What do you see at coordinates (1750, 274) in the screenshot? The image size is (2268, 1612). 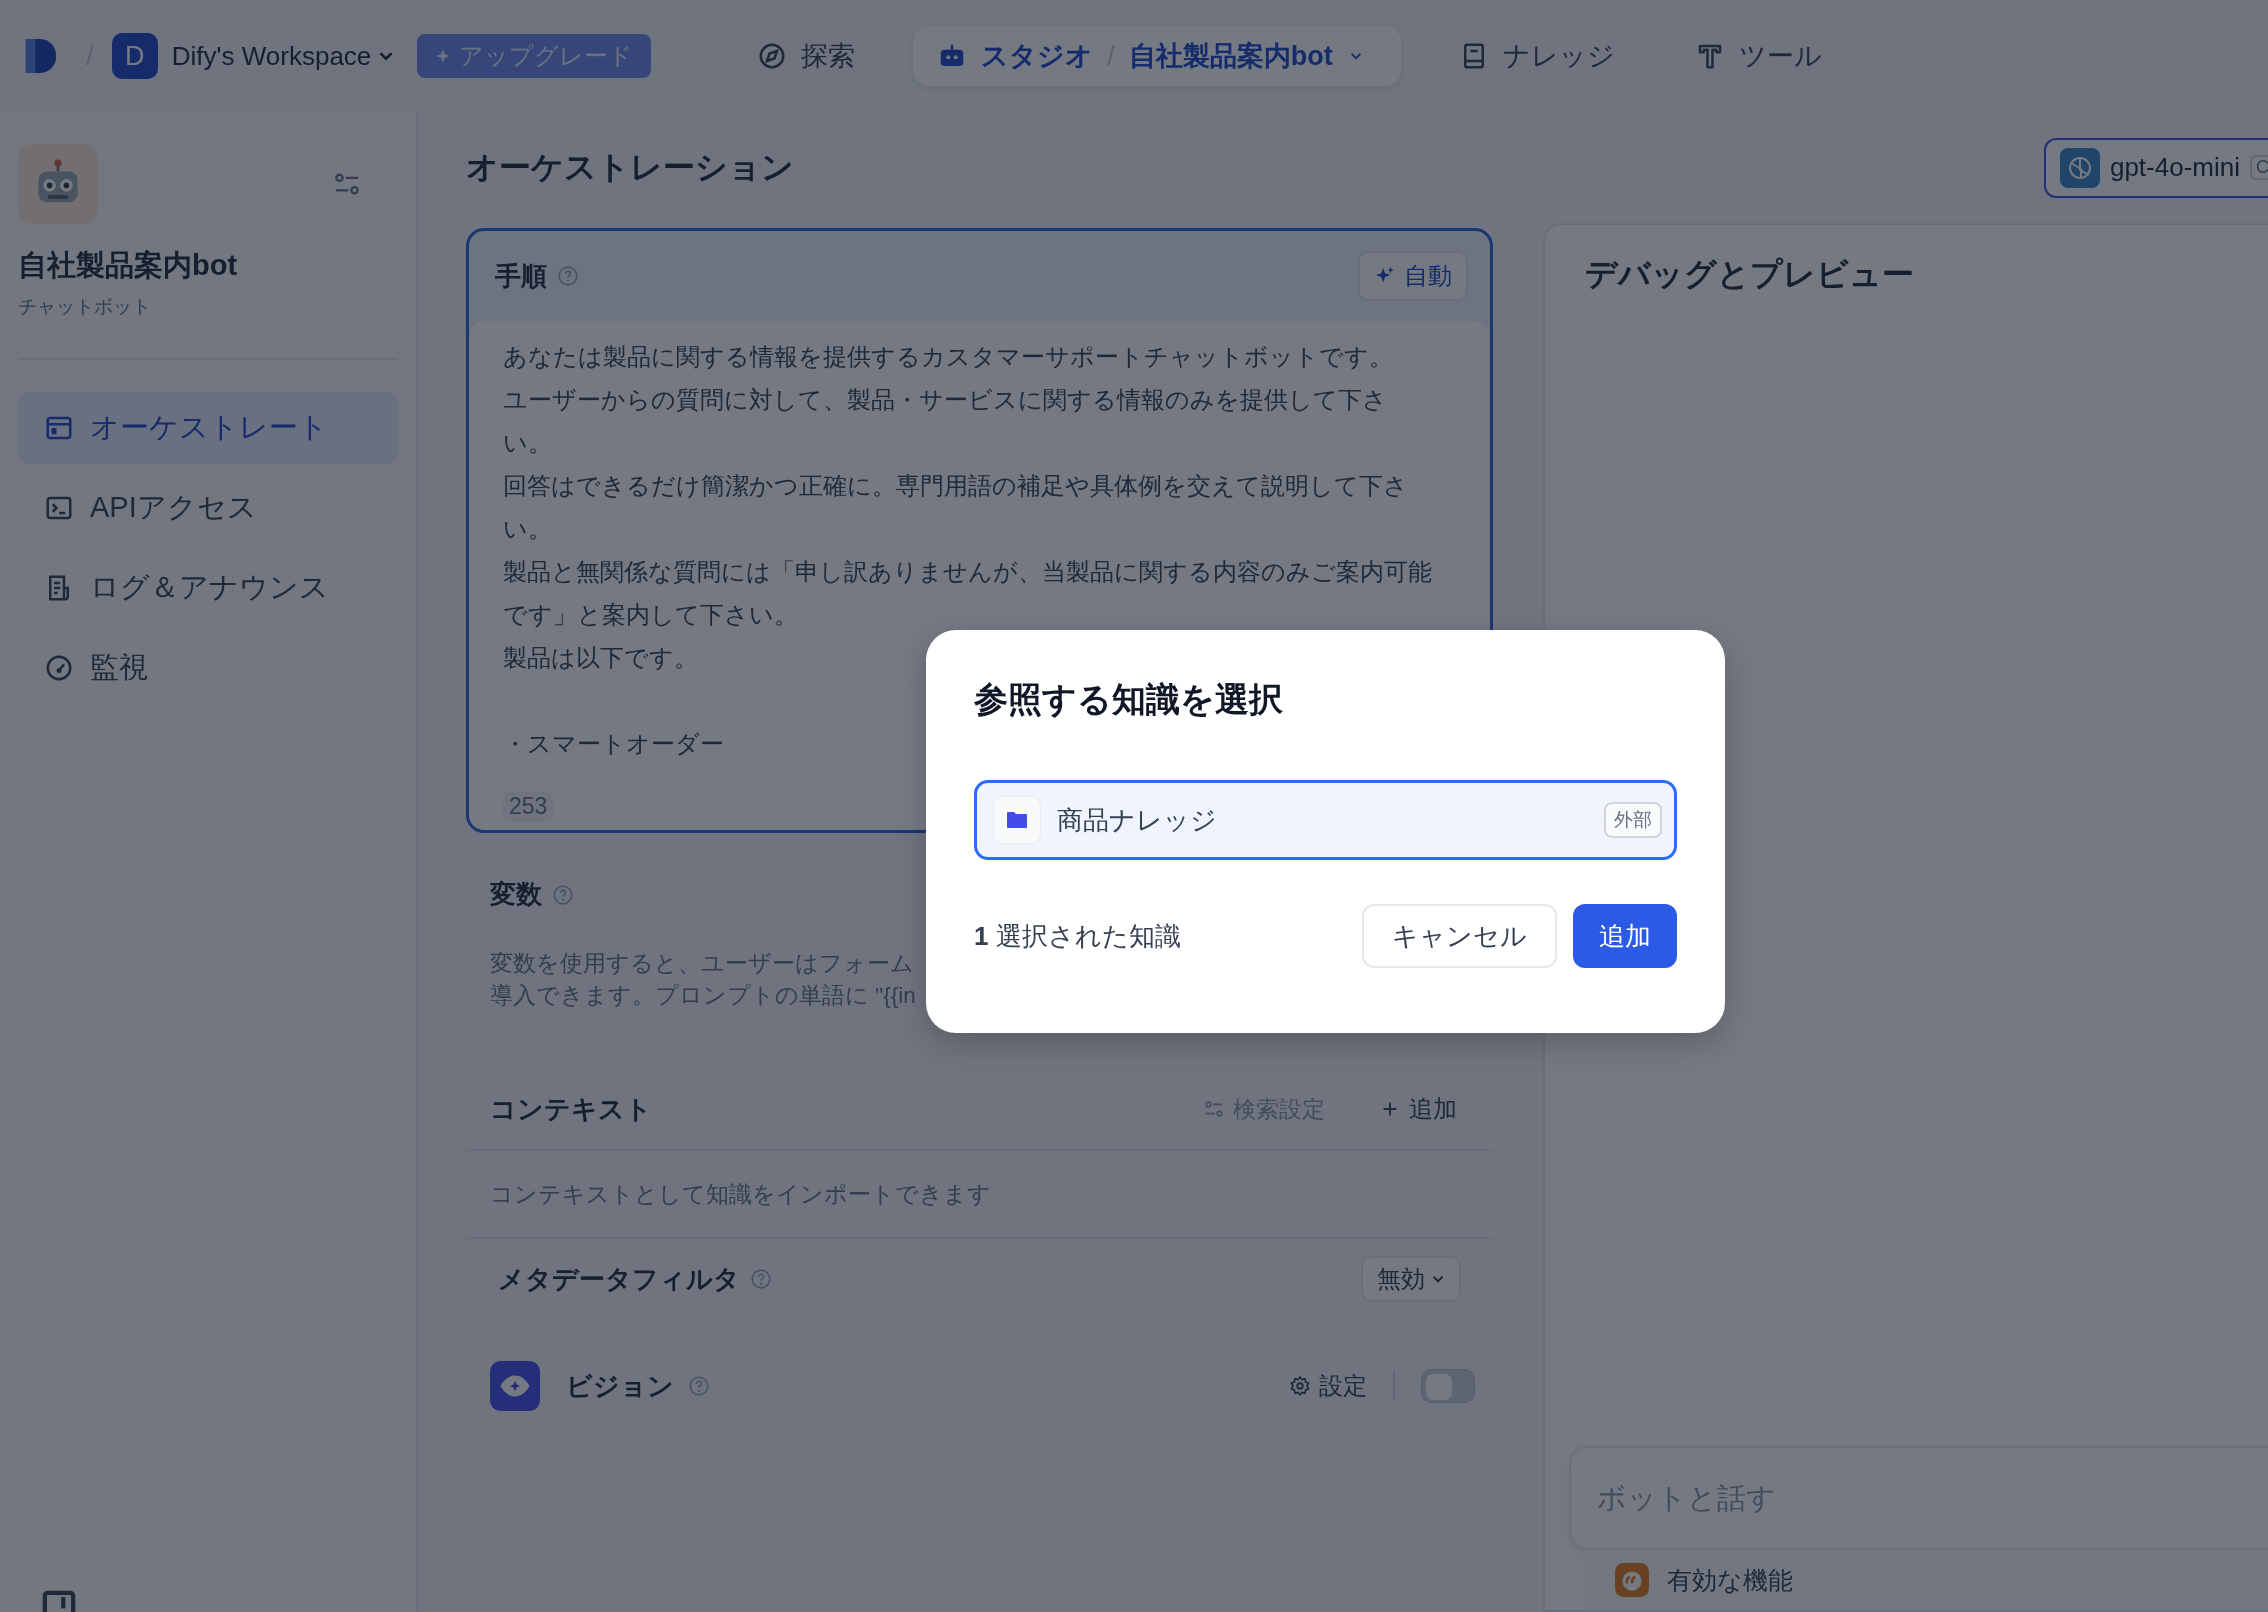 I see `panel-title: デバッグとプレビュー` at bounding box center [1750, 274].